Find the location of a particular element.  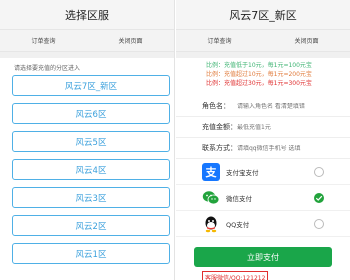

wechat-pay-radio is located at coordinates (319, 197).